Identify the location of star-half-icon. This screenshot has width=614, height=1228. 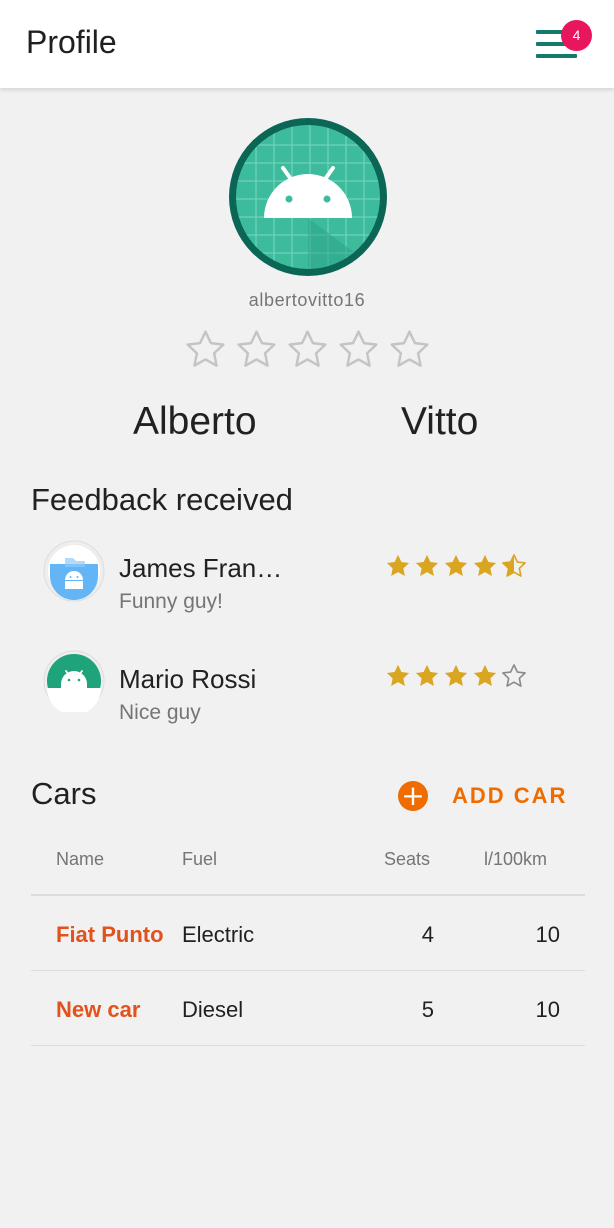
(514, 565).